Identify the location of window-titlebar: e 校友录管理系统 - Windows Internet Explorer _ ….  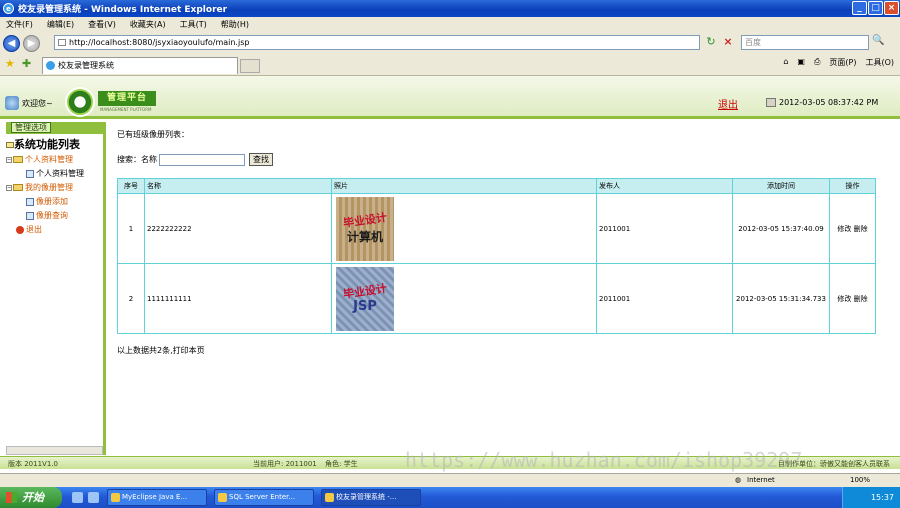
(450, 8).